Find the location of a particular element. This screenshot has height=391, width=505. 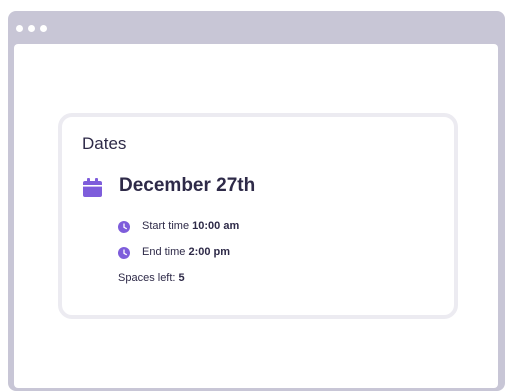

event-date: December 27th is located at coordinates (187, 185).